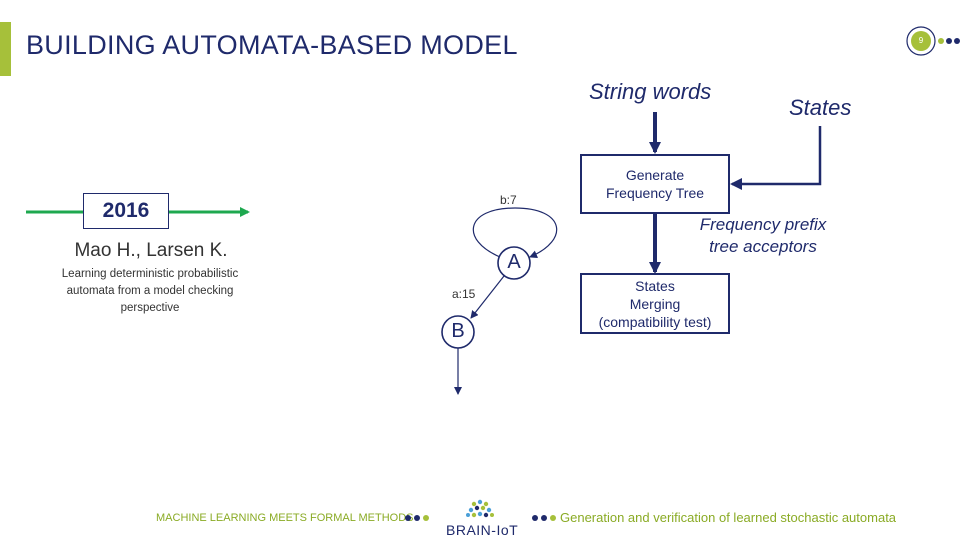  Describe the element at coordinates (514, 262) in the screenshot. I see `state-a-label: A` at that location.